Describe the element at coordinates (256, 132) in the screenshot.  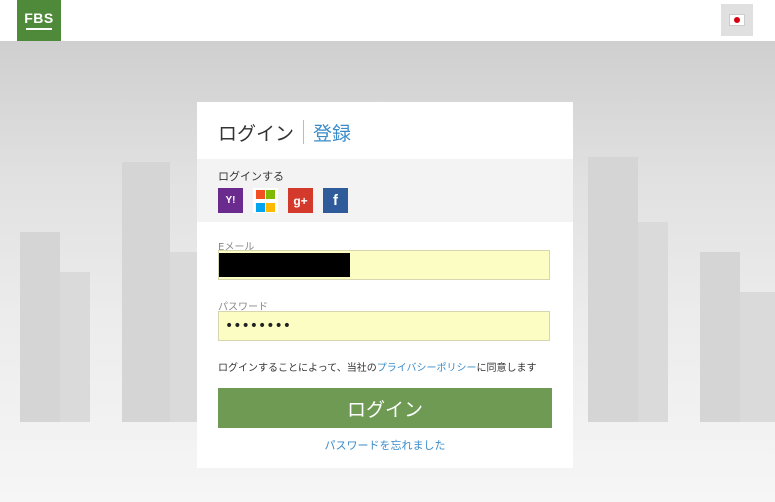
I see `tab-login: ログイン` at that location.